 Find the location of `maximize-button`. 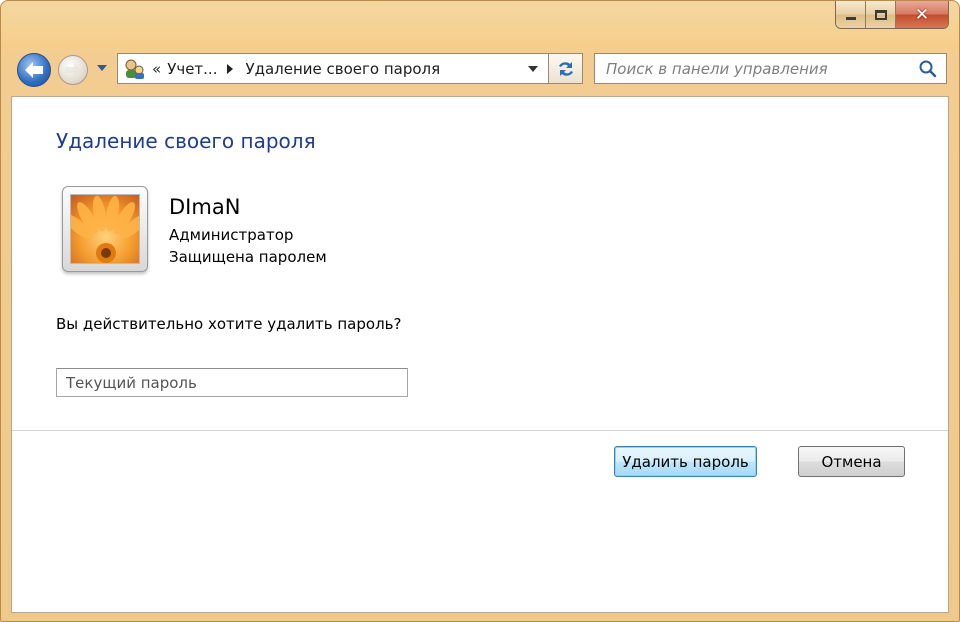

maximize-button is located at coordinates (881, 14).